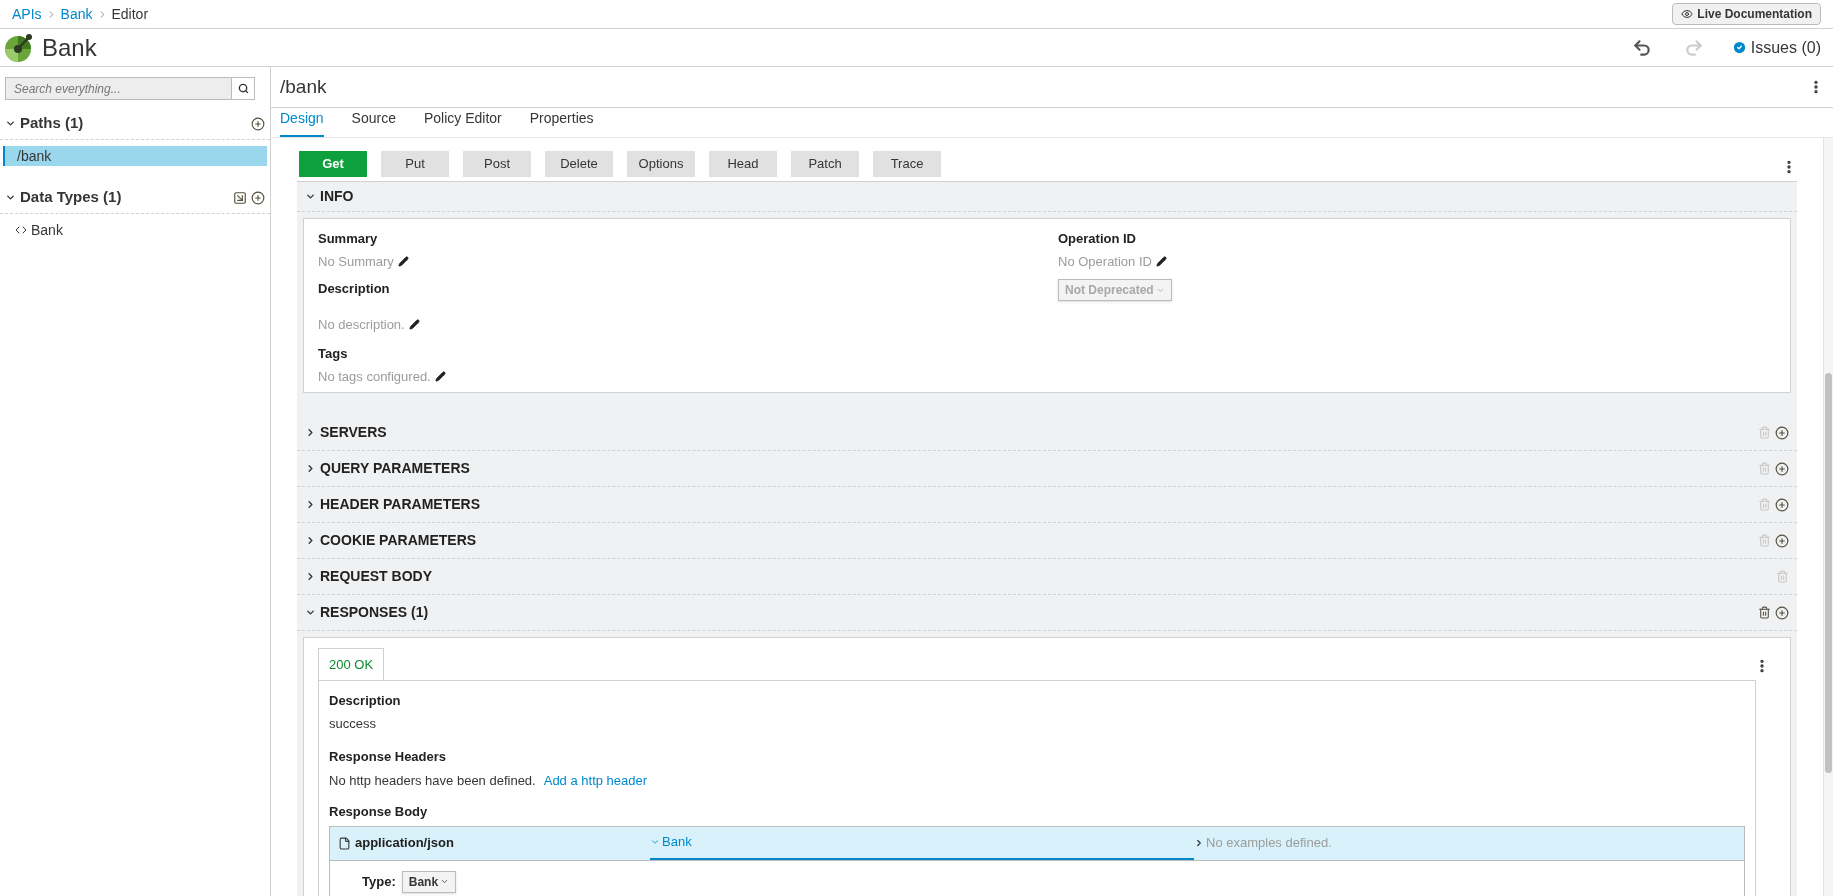  What do you see at coordinates (561, 122) in the screenshot?
I see `tab: Properties` at bounding box center [561, 122].